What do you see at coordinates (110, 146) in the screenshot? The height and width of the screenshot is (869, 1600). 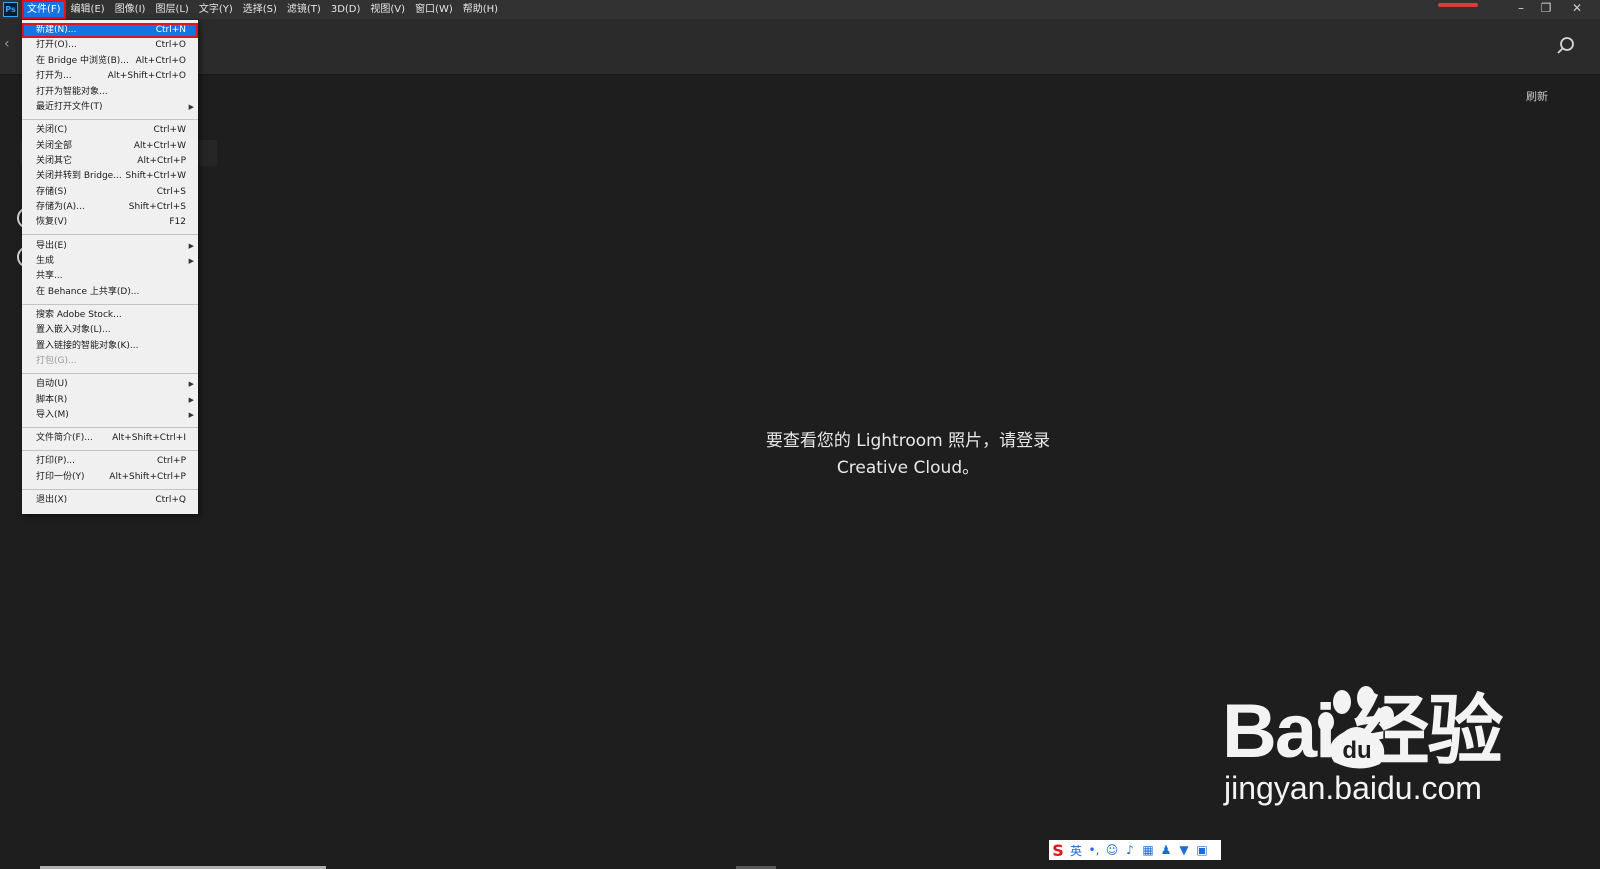 I see `file-menu-item: 关闭全部 Alt+Ctrl+W` at bounding box center [110, 146].